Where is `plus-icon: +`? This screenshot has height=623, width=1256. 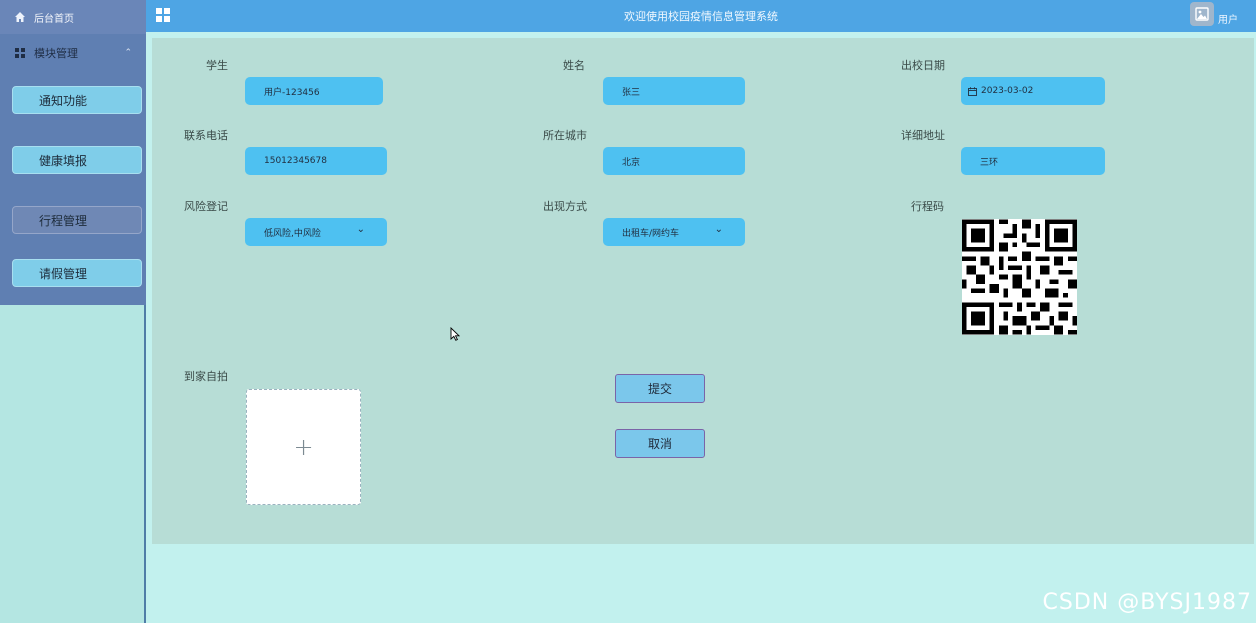 plus-icon: + is located at coordinates (303, 447).